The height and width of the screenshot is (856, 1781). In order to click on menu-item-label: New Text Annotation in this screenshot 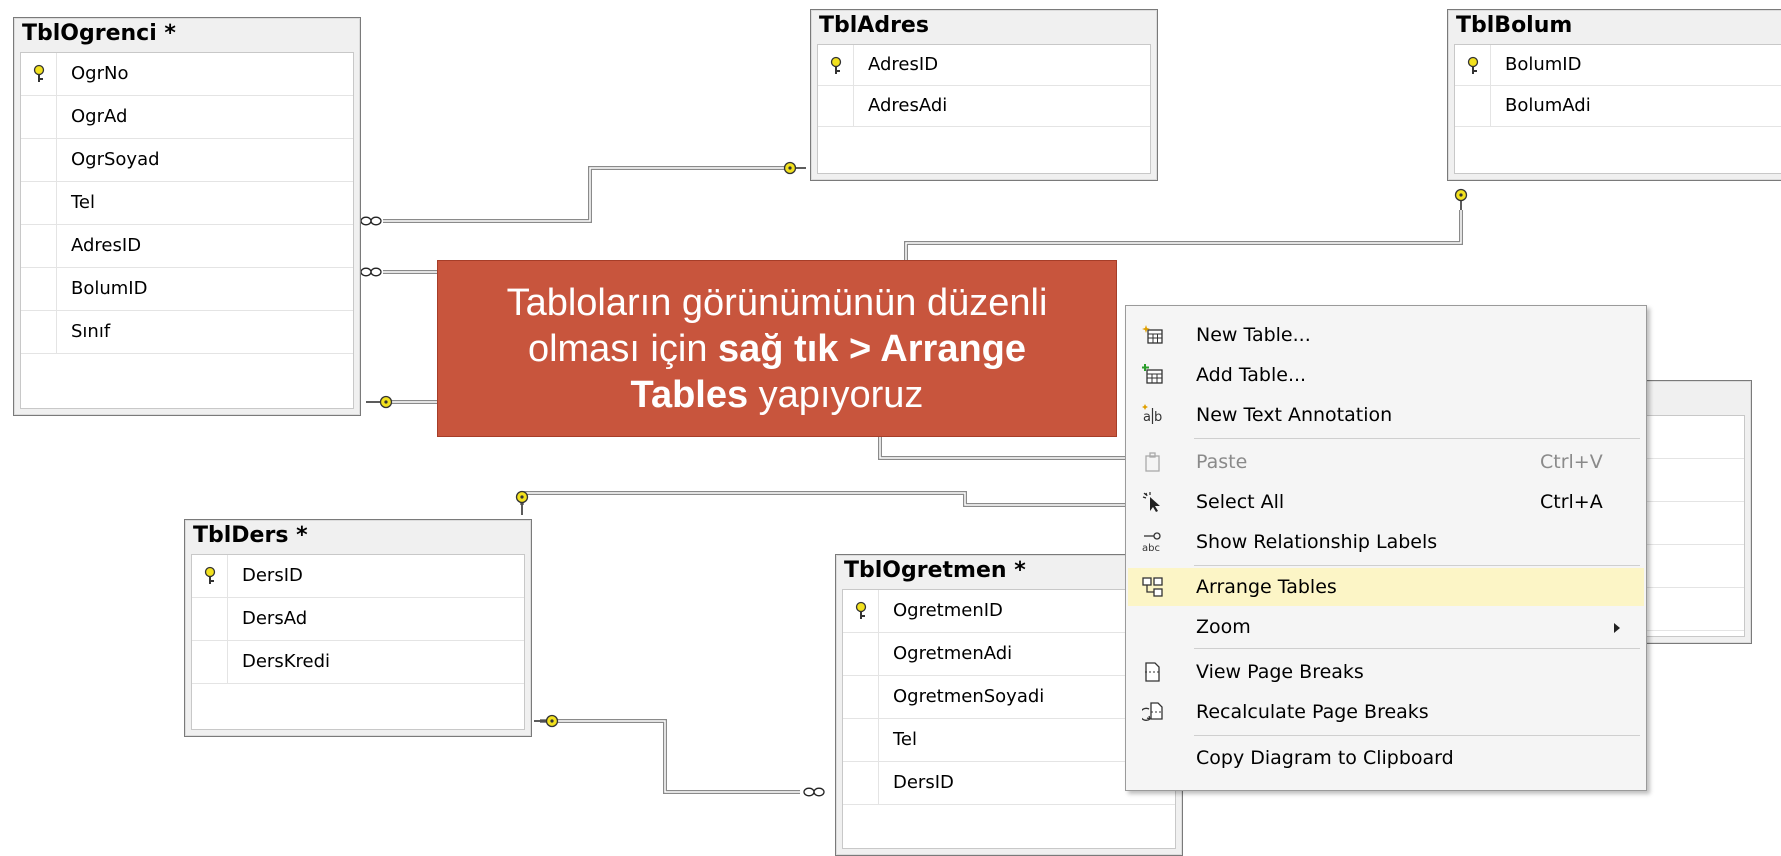, I will do `click(1294, 415)`.